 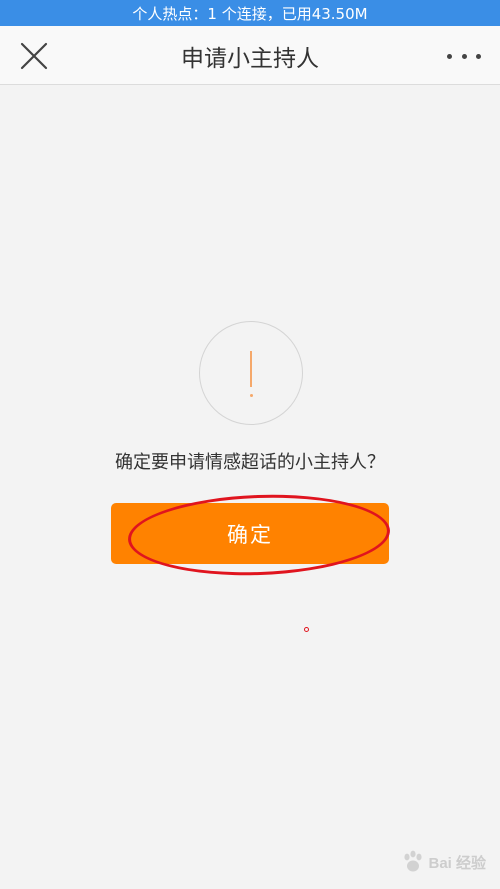 I want to click on top-nav-bar: 申请小主持人, so click(x=250, y=55).